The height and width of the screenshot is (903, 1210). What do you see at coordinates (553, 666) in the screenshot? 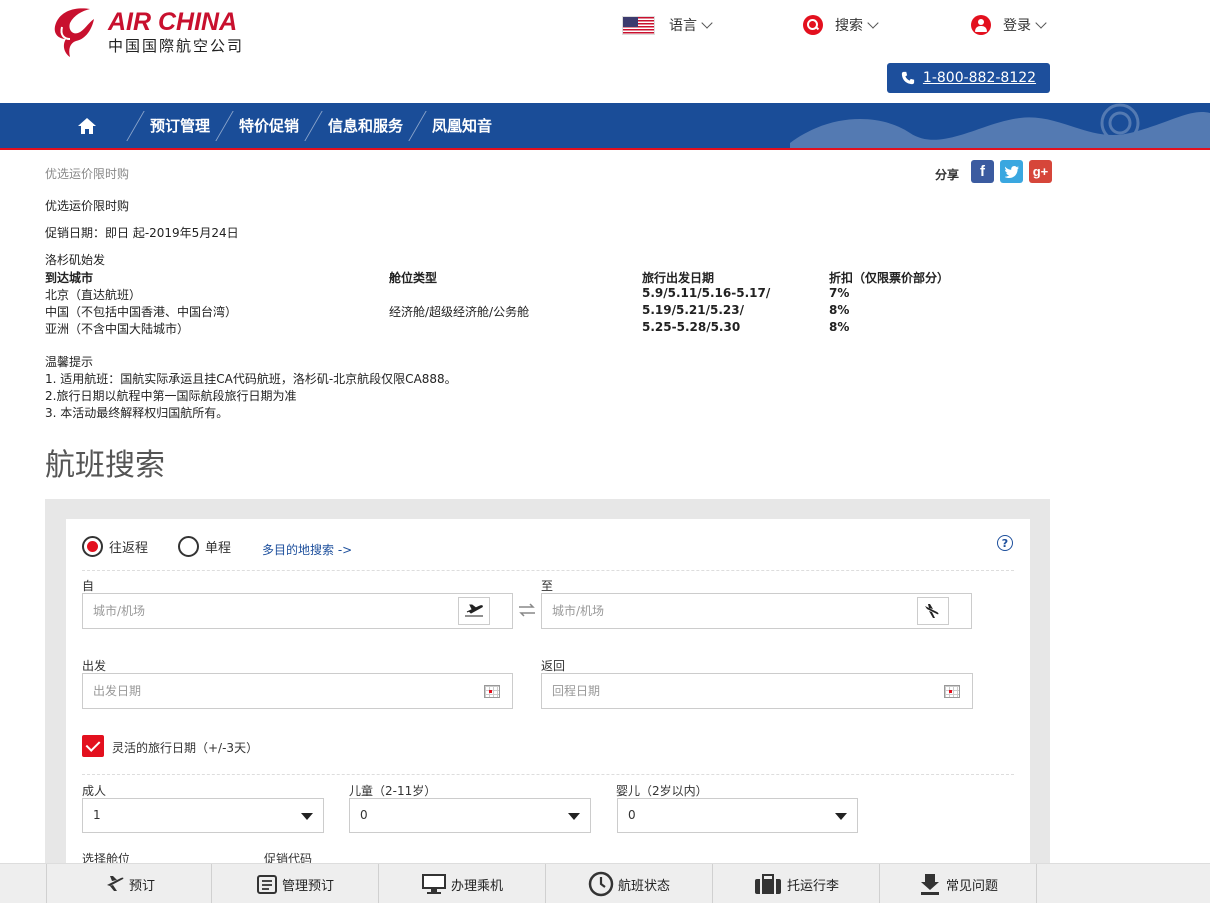
I see `return-label: 返回` at bounding box center [553, 666].